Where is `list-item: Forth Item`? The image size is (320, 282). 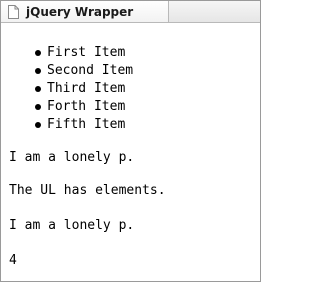
list-item: Forth Item is located at coordinates (71, 107).